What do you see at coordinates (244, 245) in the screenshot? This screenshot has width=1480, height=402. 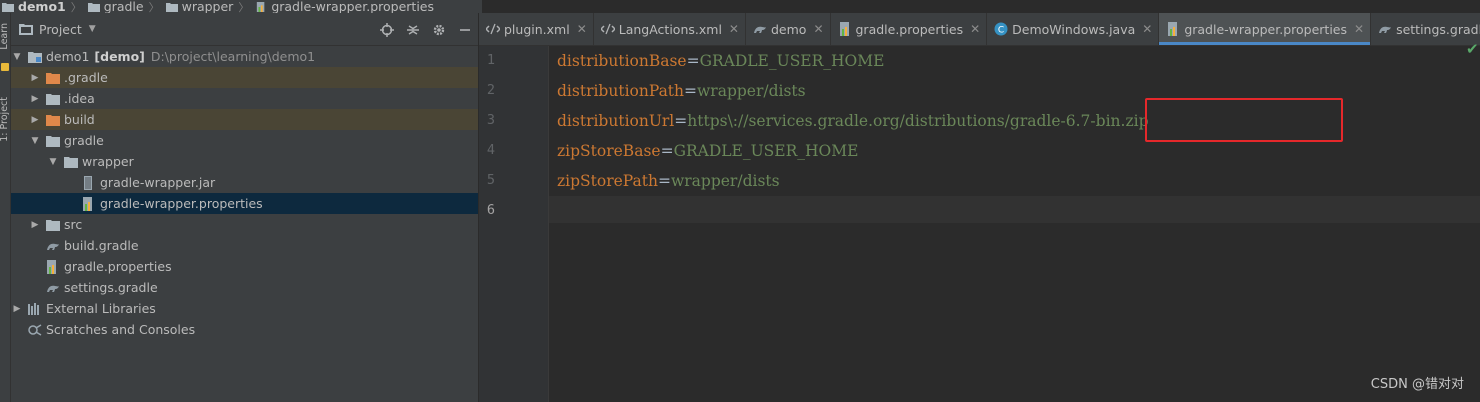 I see `tree-item-build-gradle: build.gradle` at bounding box center [244, 245].